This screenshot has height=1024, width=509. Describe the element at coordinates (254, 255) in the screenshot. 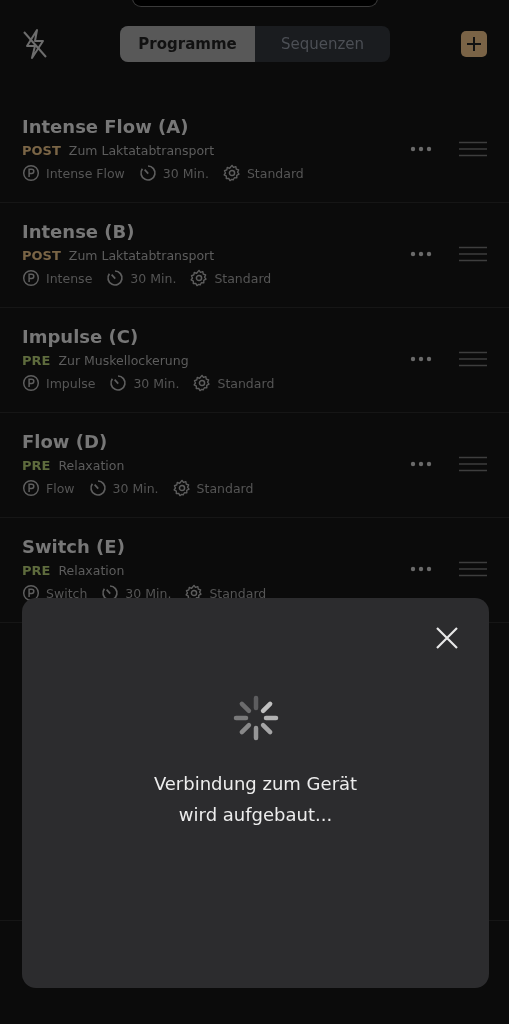

I see `program-row: Intense (B) POST Zum Laktatabtransport Intense 30 Min. Standard` at that location.